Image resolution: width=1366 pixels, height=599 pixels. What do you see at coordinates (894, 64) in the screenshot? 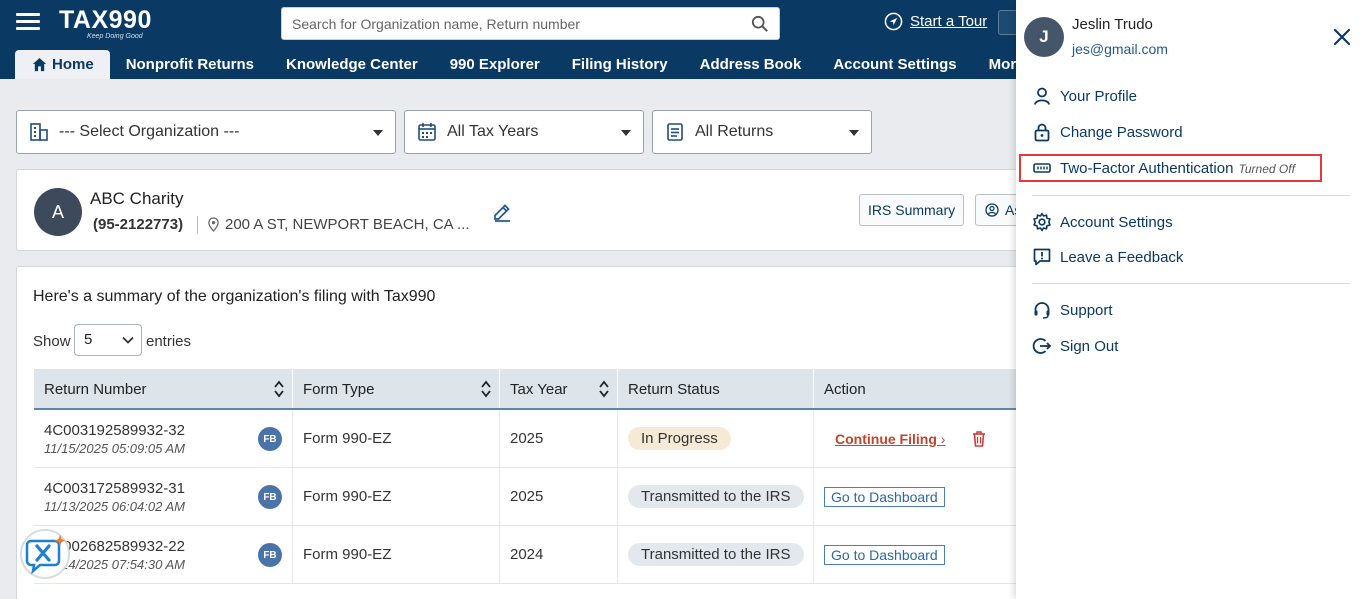
I see `tab-account-settings: Account Settings` at bounding box center [894, 64].